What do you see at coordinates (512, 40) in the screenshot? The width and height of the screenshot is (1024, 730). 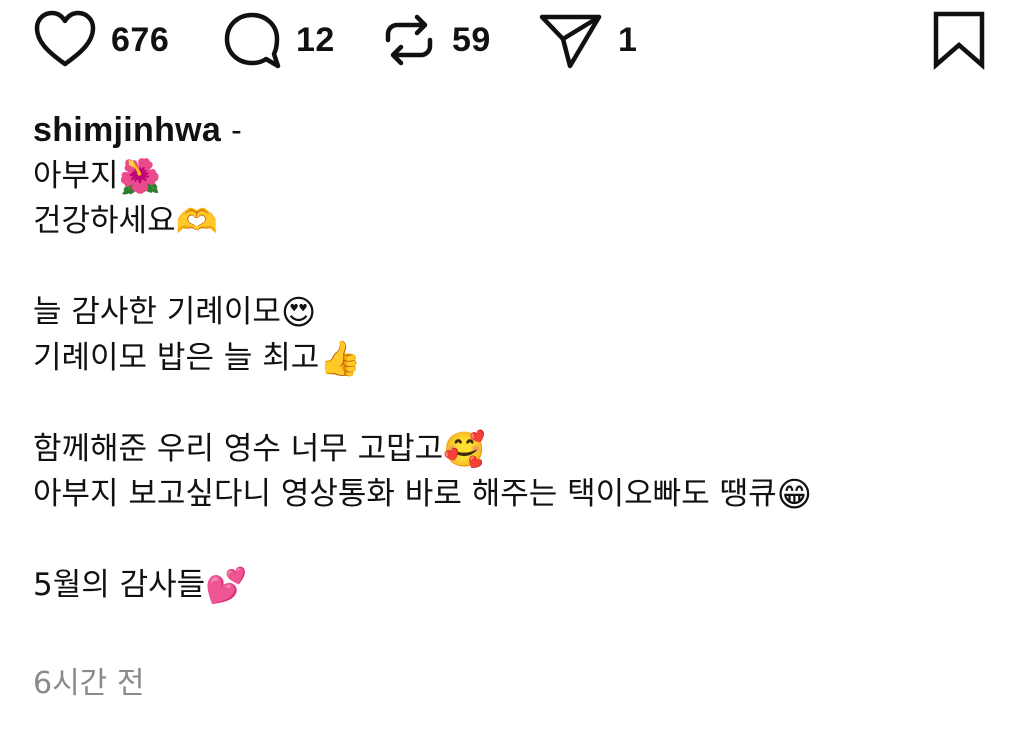 I see `post-action-bar: 676 12 59 1` at bounding box center [512, 40].